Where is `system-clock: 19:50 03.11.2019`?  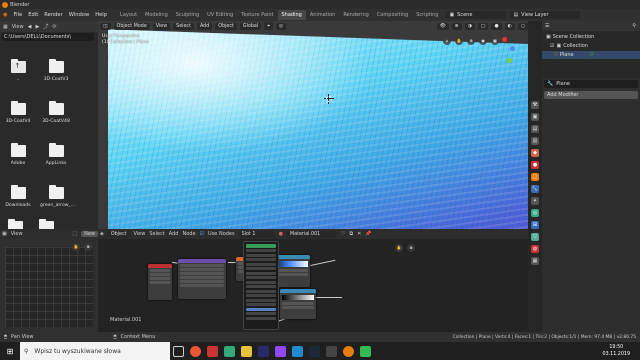
system-clock: 19:50 03.11.2019 is located at coordinates (616, 351).